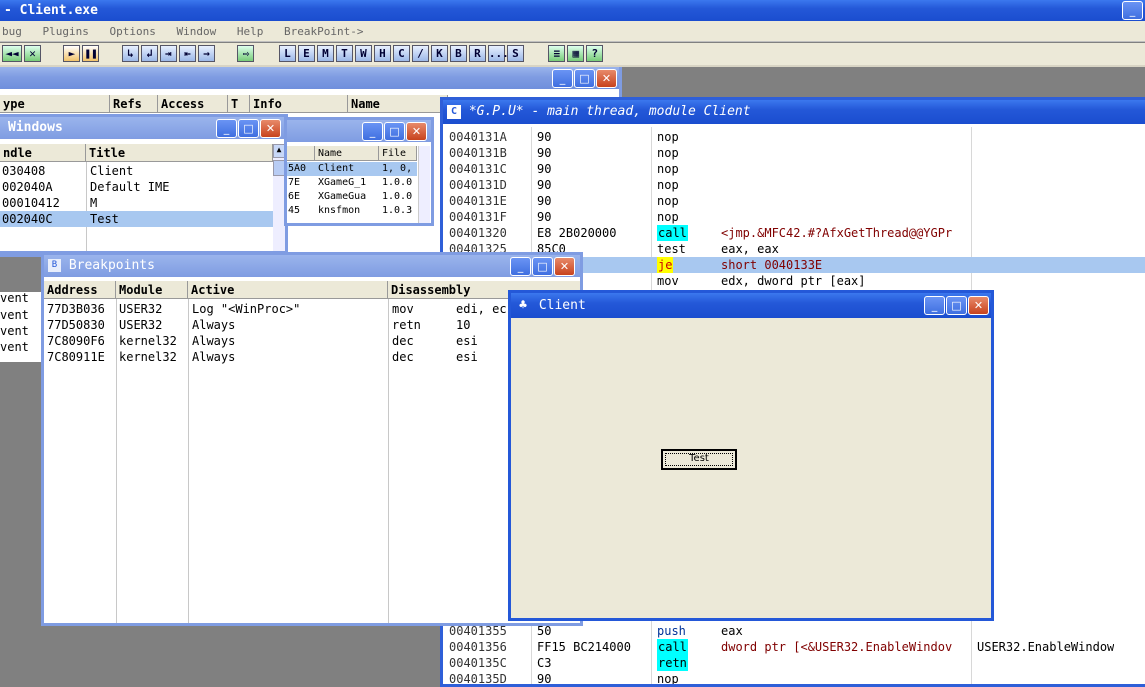  I want to click on toolbar-r-button: R, so click(477, 53).